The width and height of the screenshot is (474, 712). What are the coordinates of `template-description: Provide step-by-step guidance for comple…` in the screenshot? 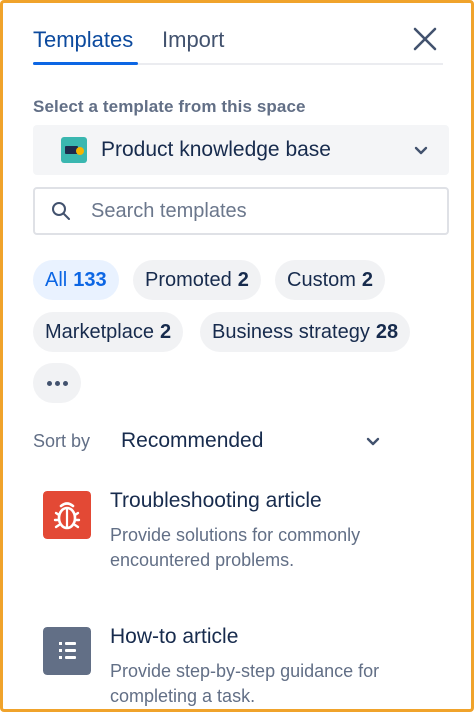 It's located at (245, 683).